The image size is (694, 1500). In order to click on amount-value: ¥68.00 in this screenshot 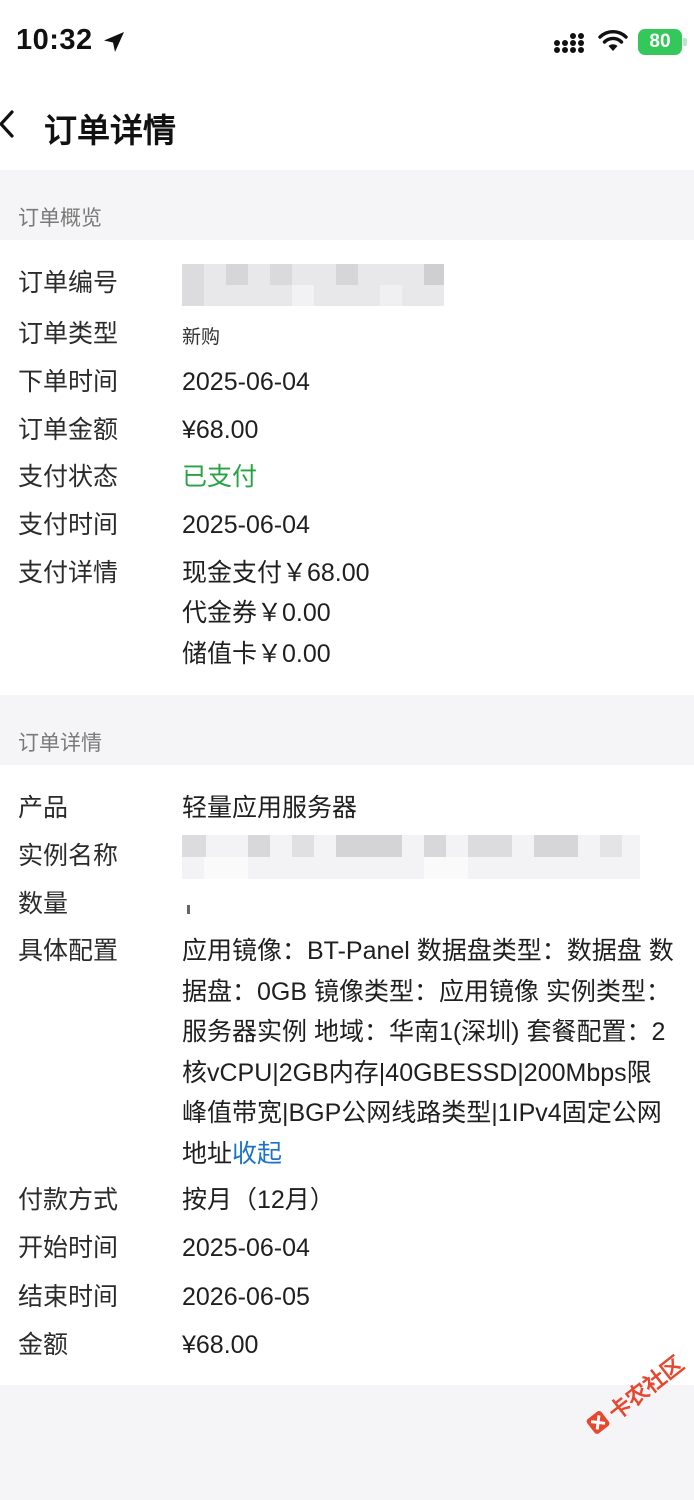, I will do `click(220, 1345)`.